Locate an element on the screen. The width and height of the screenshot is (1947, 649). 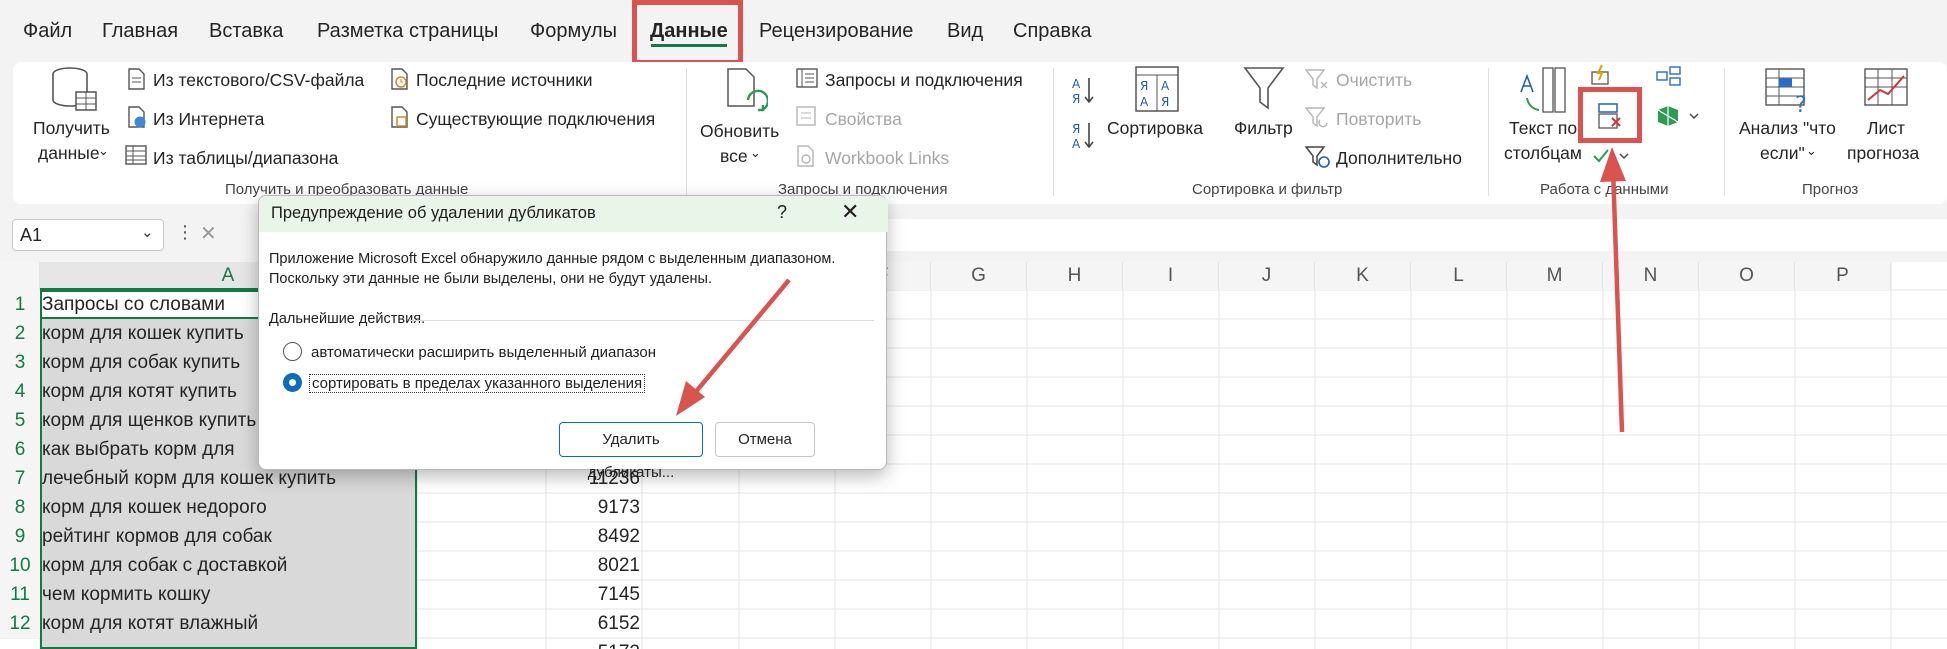
tab-file: Файл is located at coordinates (47, 31).